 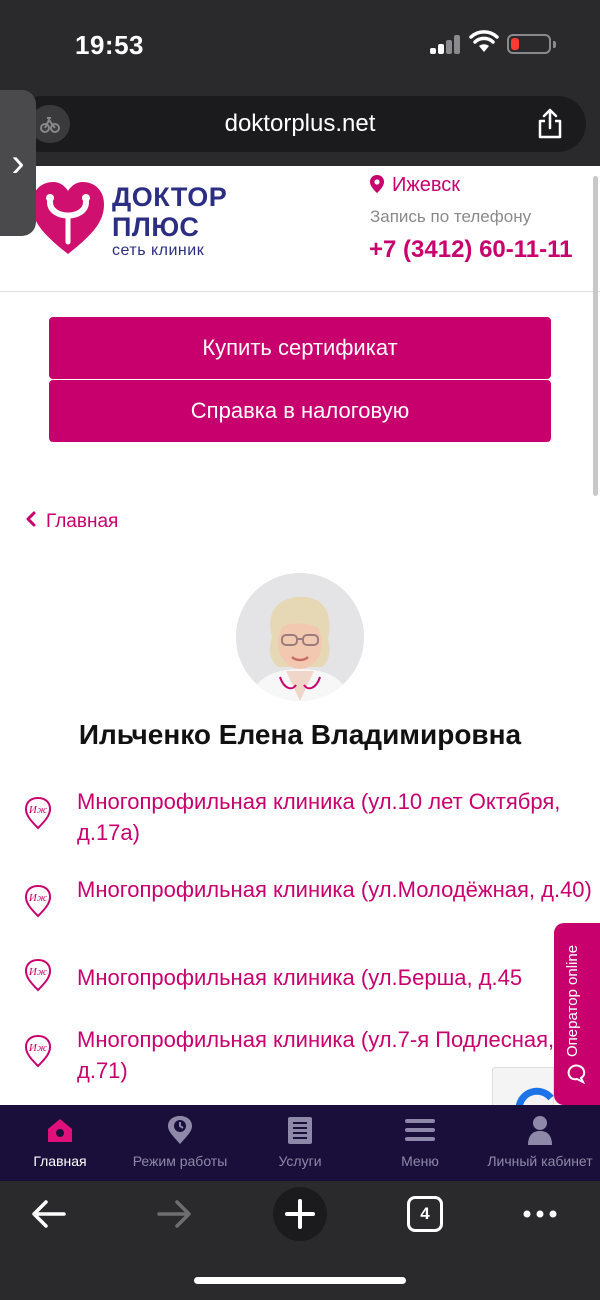 What do you see at coordinates (60, 1130) in the screenshot?
I see `home-icon` at bounding box center [60, 1130].